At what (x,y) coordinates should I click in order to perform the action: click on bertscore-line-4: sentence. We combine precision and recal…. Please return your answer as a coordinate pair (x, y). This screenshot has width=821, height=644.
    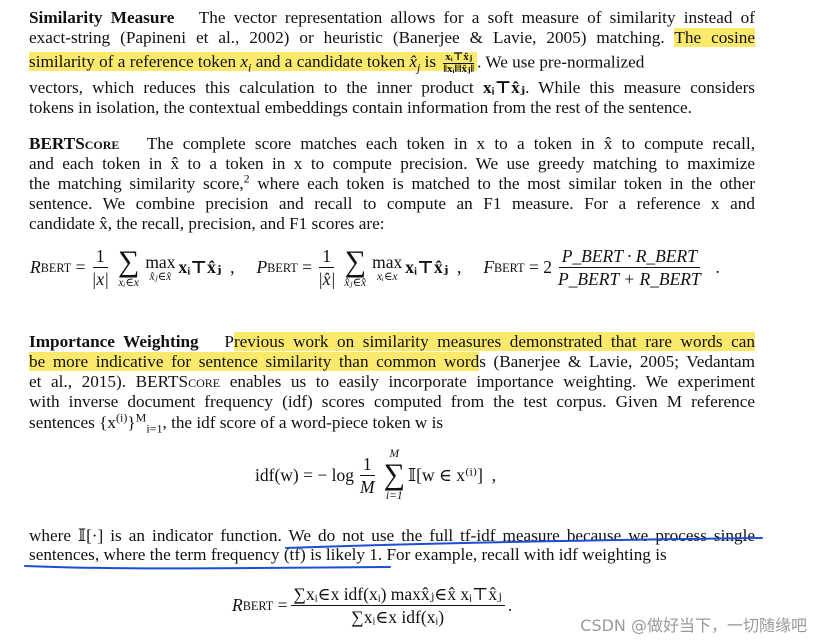
    Looking at the image, I should click on (392, 203).